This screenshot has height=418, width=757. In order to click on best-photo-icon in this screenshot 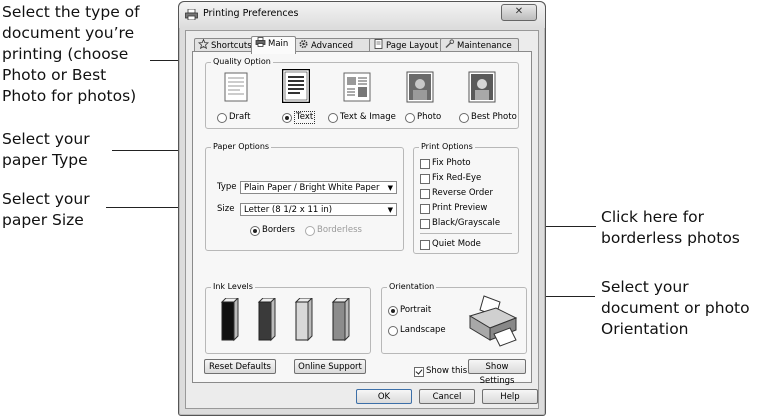, I will do `click(482, 87)`.